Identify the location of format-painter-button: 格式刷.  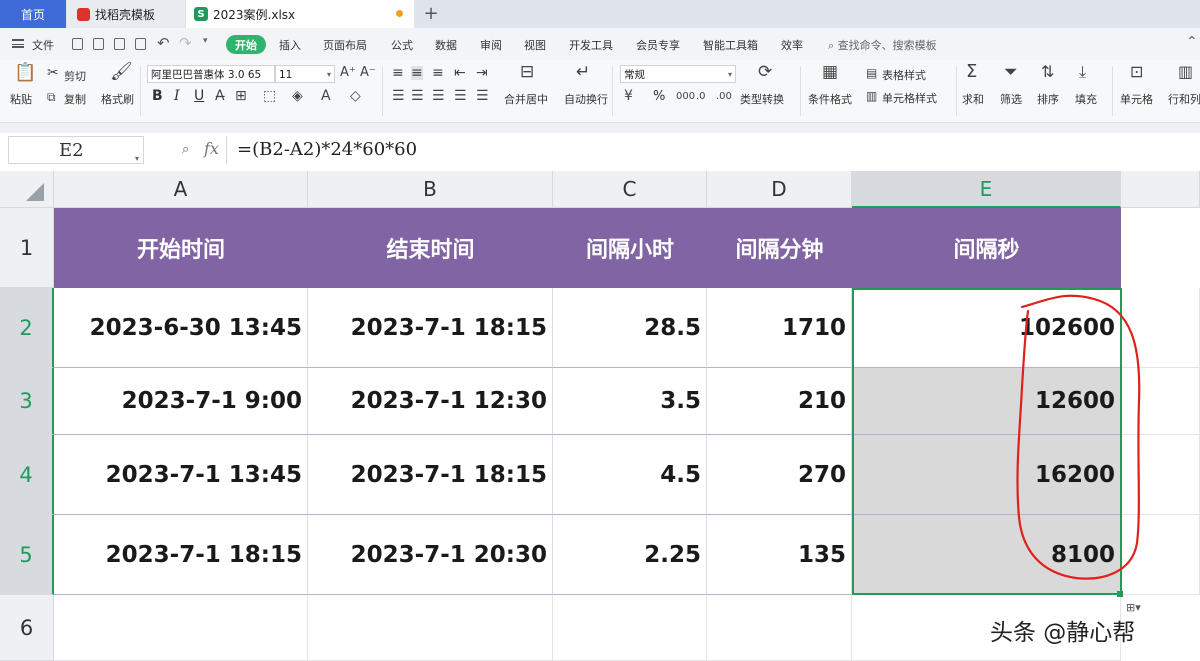
(117, 99).